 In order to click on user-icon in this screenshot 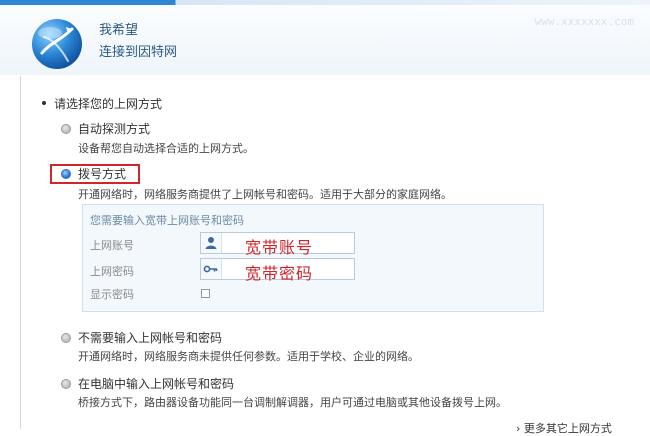, I will do `click(211, 243)`.